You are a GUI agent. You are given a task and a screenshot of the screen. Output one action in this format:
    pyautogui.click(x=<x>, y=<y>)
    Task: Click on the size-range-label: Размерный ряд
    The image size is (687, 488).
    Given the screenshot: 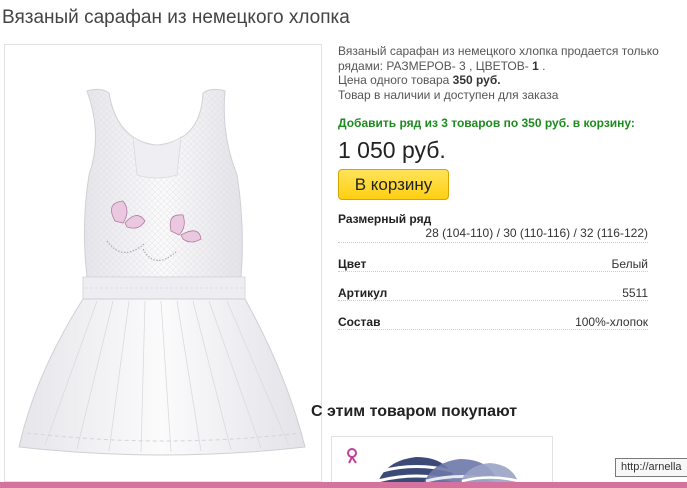 What is the action you would take?
    pyautogui.click(x=385, y=219)
    